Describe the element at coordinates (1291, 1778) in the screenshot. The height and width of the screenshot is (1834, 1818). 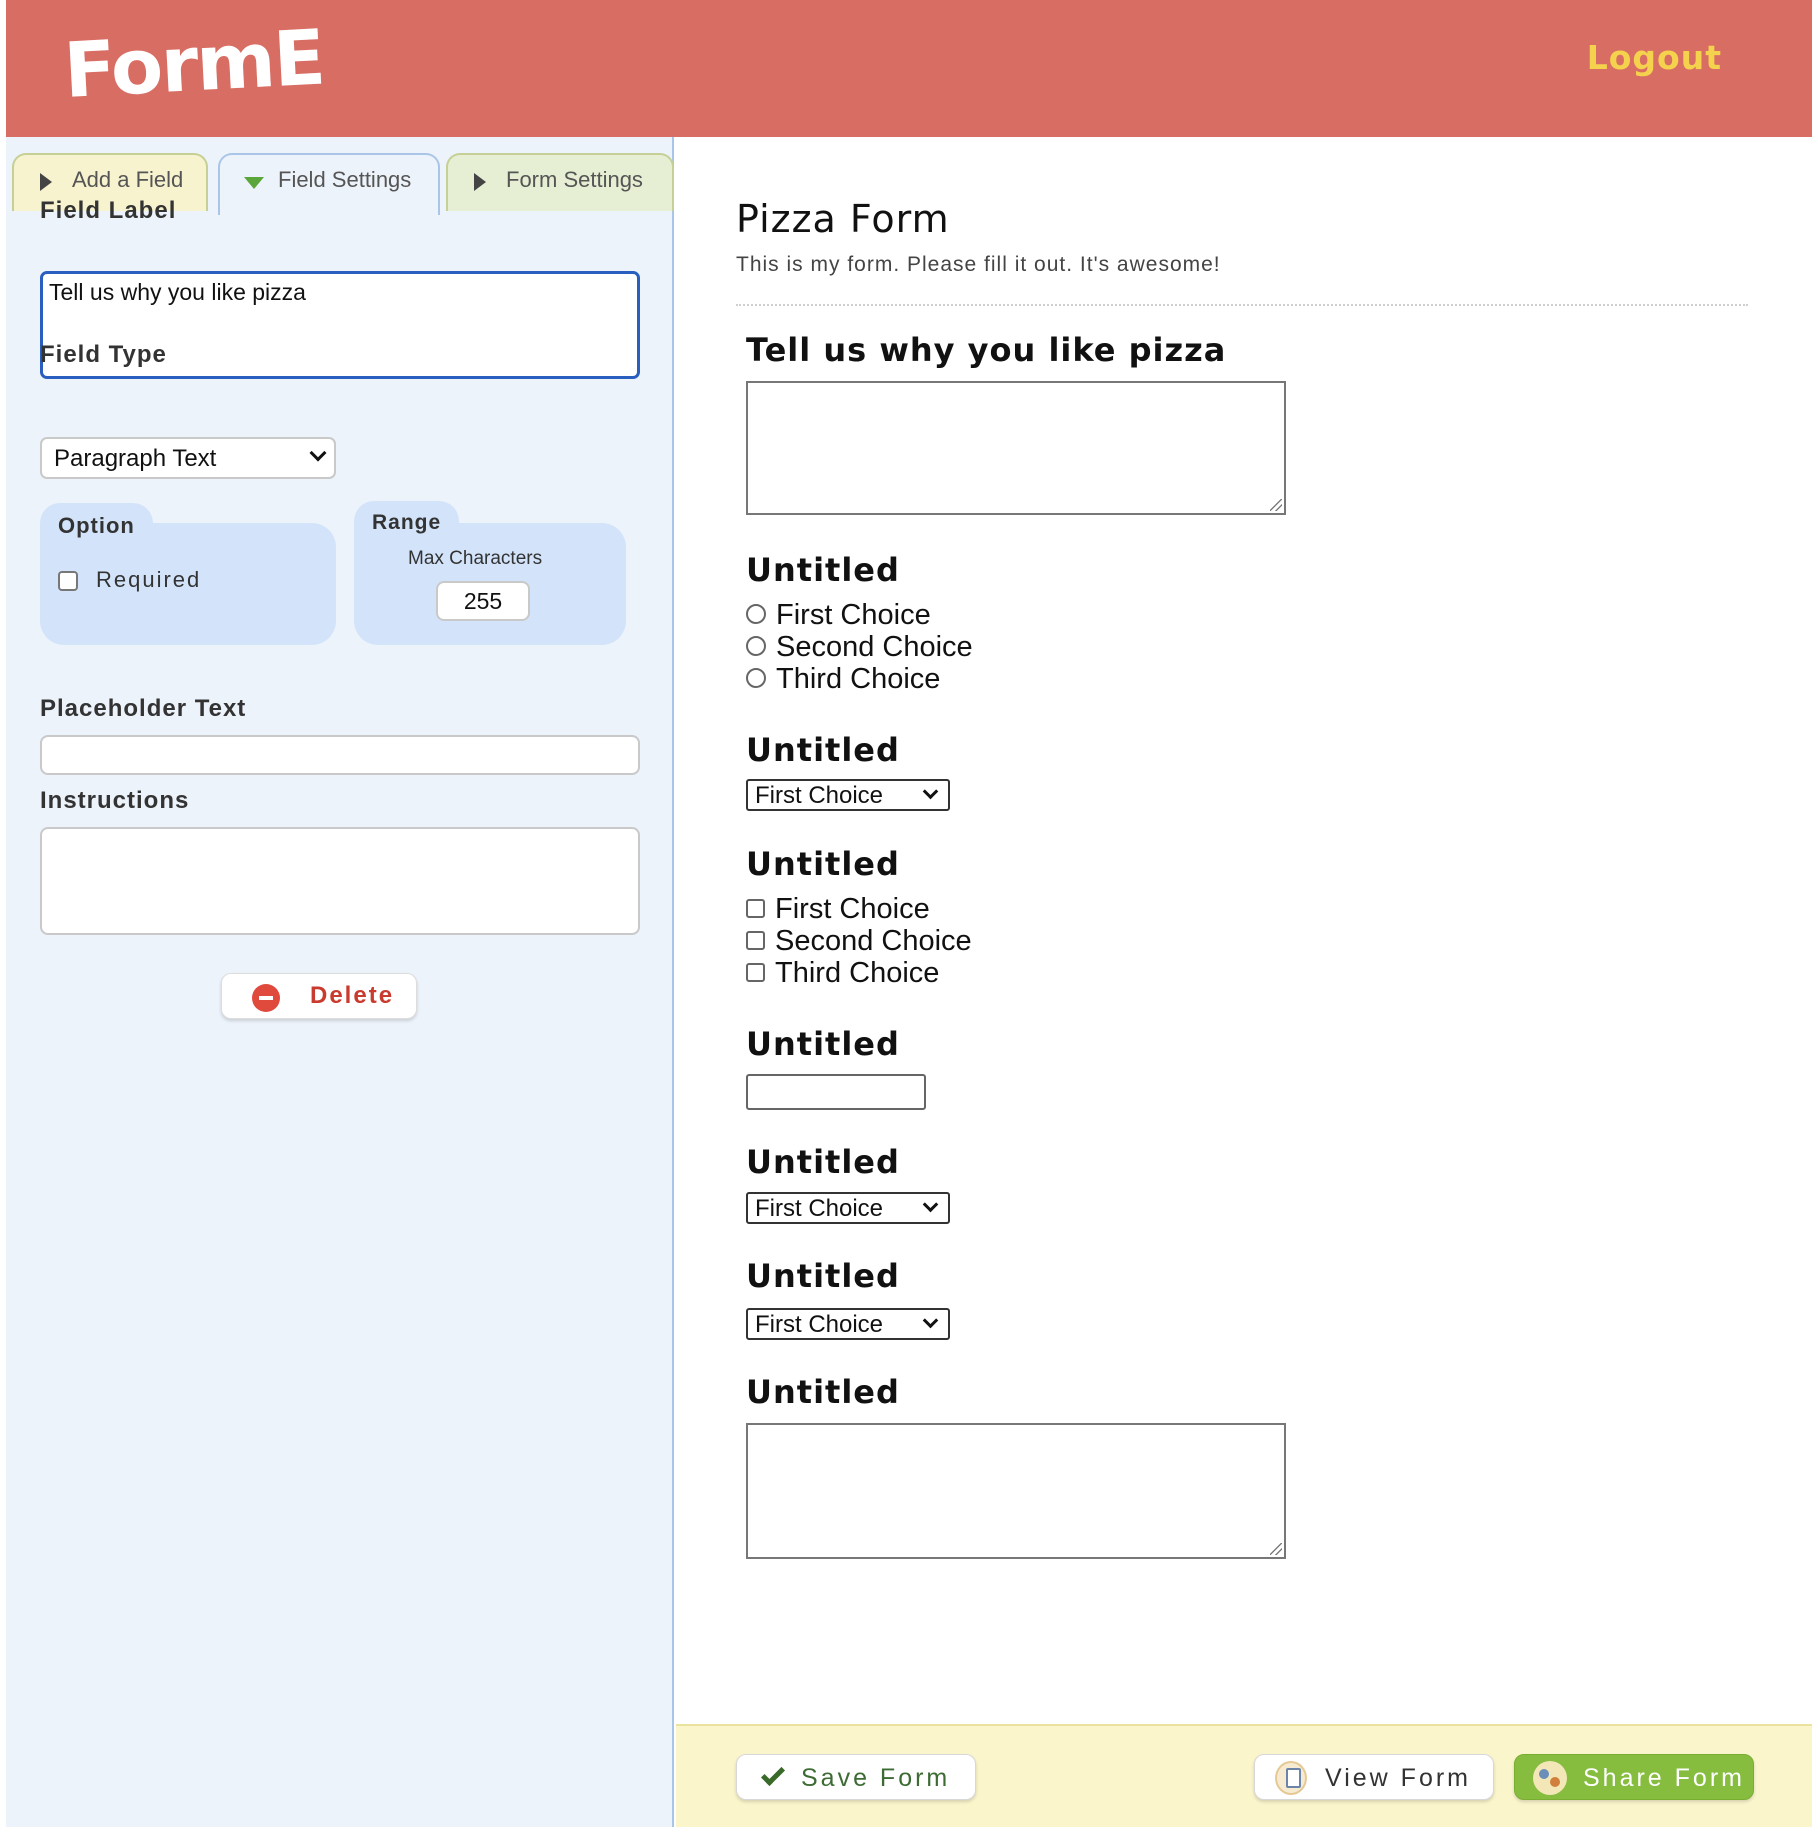
I see `document-magnifier-icon` at that location.